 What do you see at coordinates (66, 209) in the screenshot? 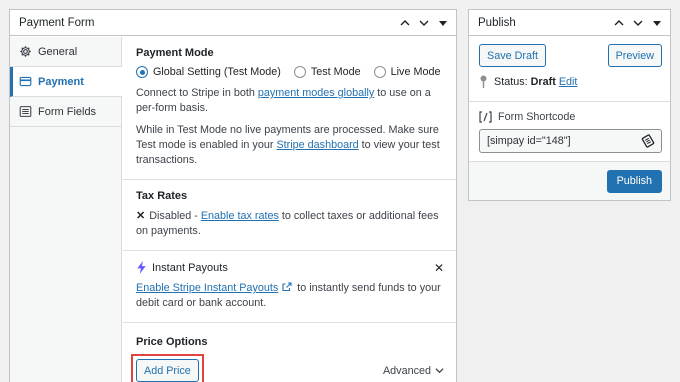
I see `form-tabs: General Payment Form Fields` at bounding box center [66, 209].